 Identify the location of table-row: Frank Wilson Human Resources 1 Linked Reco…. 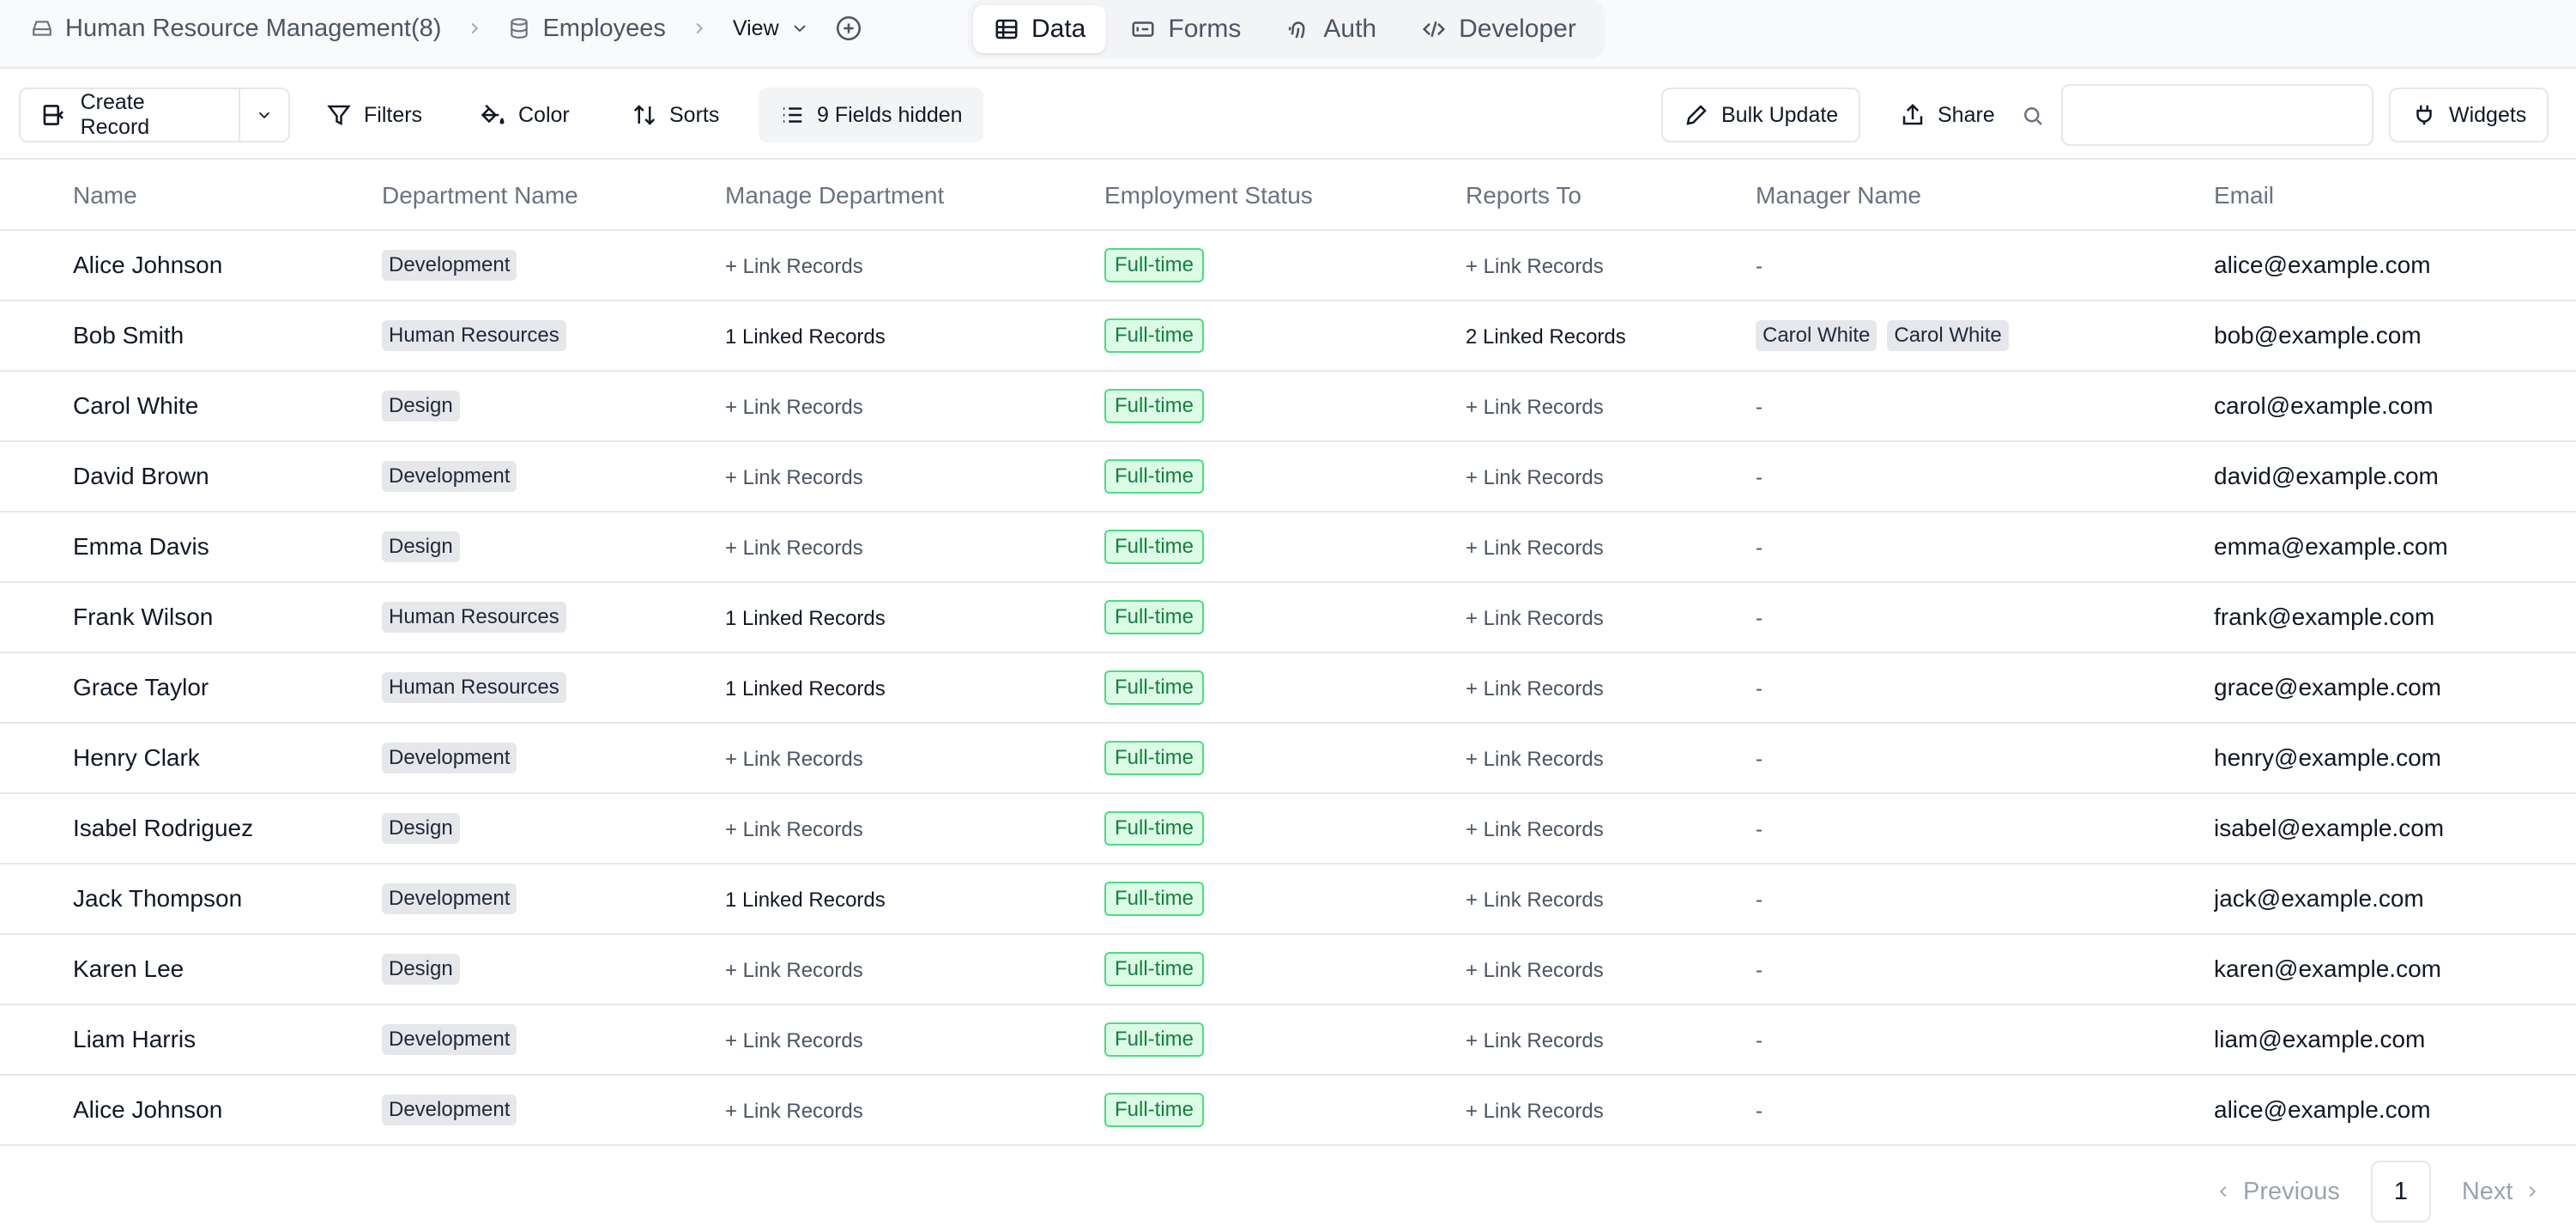
(1288, 618).